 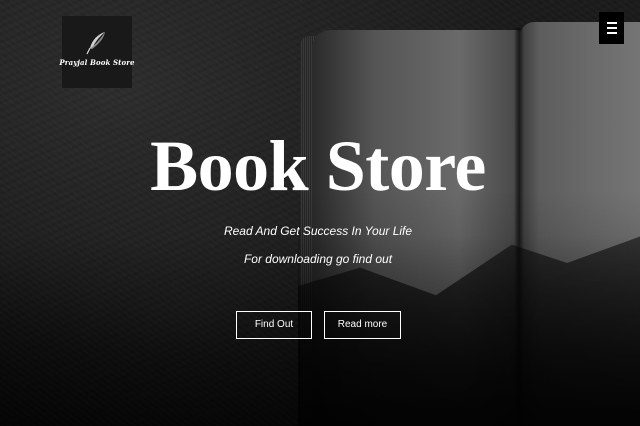 I want to click on hero-subtagline: For downloading go find out, so click(x=318, y=259).